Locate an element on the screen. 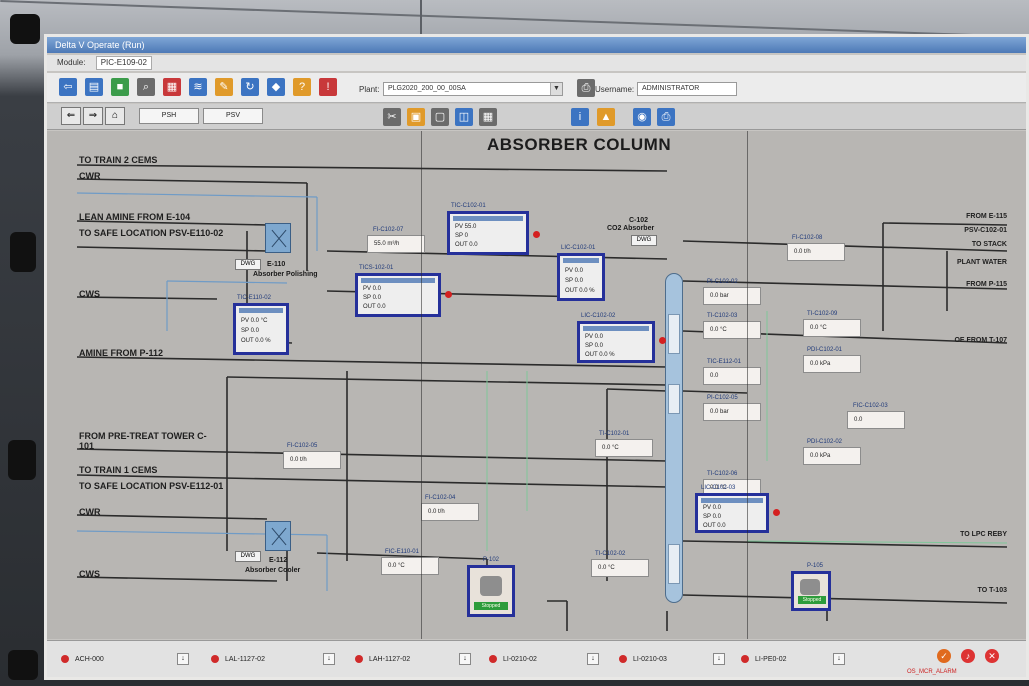  info-icon: i is located at coordinates (580, 117).